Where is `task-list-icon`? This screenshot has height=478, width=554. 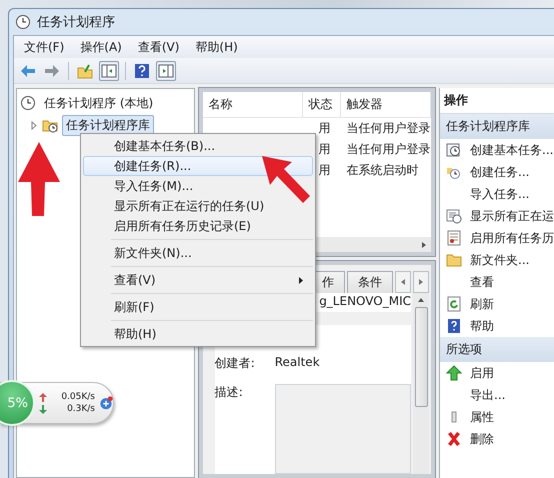
task-list-icon is located at coordinates (454, 216).